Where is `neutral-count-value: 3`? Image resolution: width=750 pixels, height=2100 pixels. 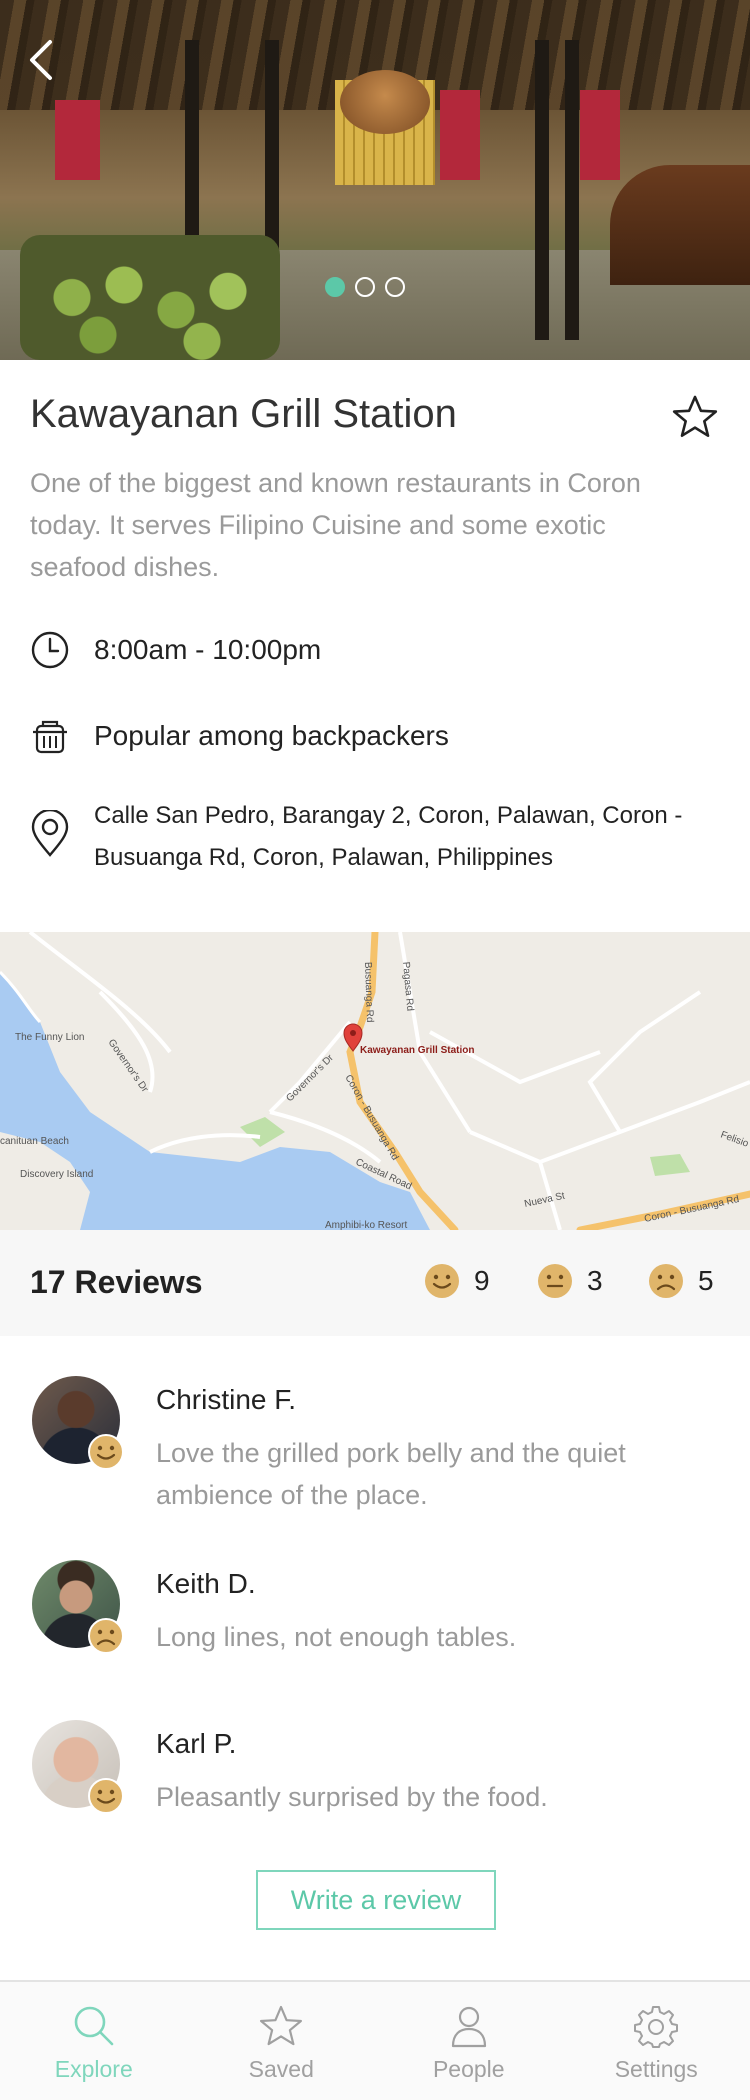 neutral-count-value: 3 is located at coordinates (595, 1280).